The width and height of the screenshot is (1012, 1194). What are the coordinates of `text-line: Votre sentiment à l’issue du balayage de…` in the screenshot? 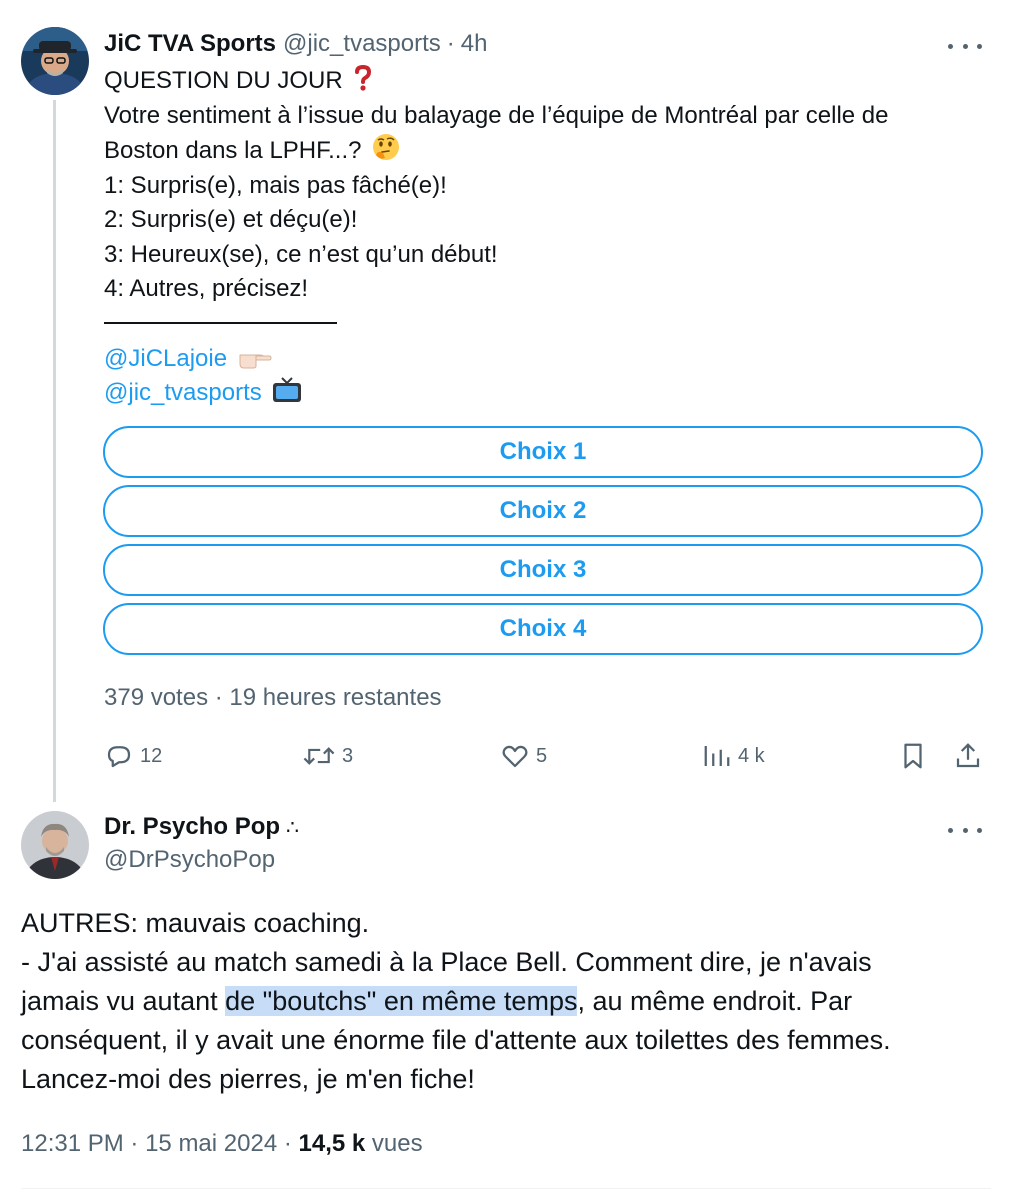 It's located at (496, 115).